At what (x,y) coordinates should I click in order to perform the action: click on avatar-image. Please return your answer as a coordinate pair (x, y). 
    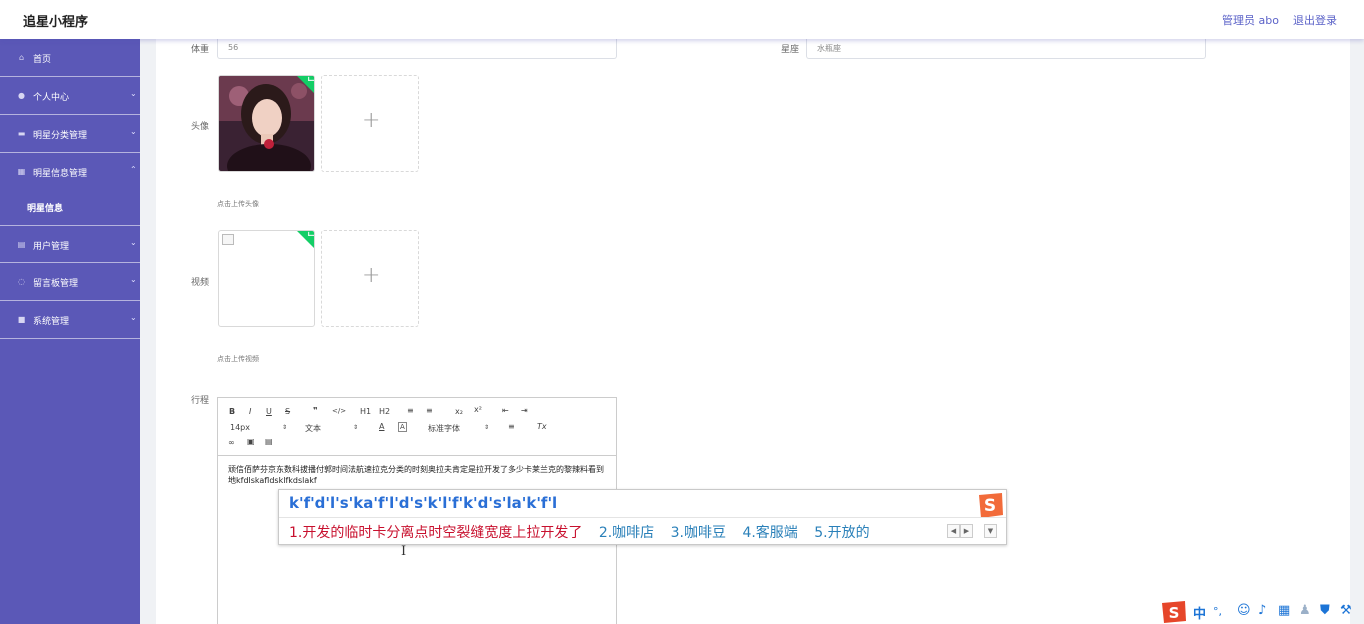
    Looking at the image, I should click on (266, 123).